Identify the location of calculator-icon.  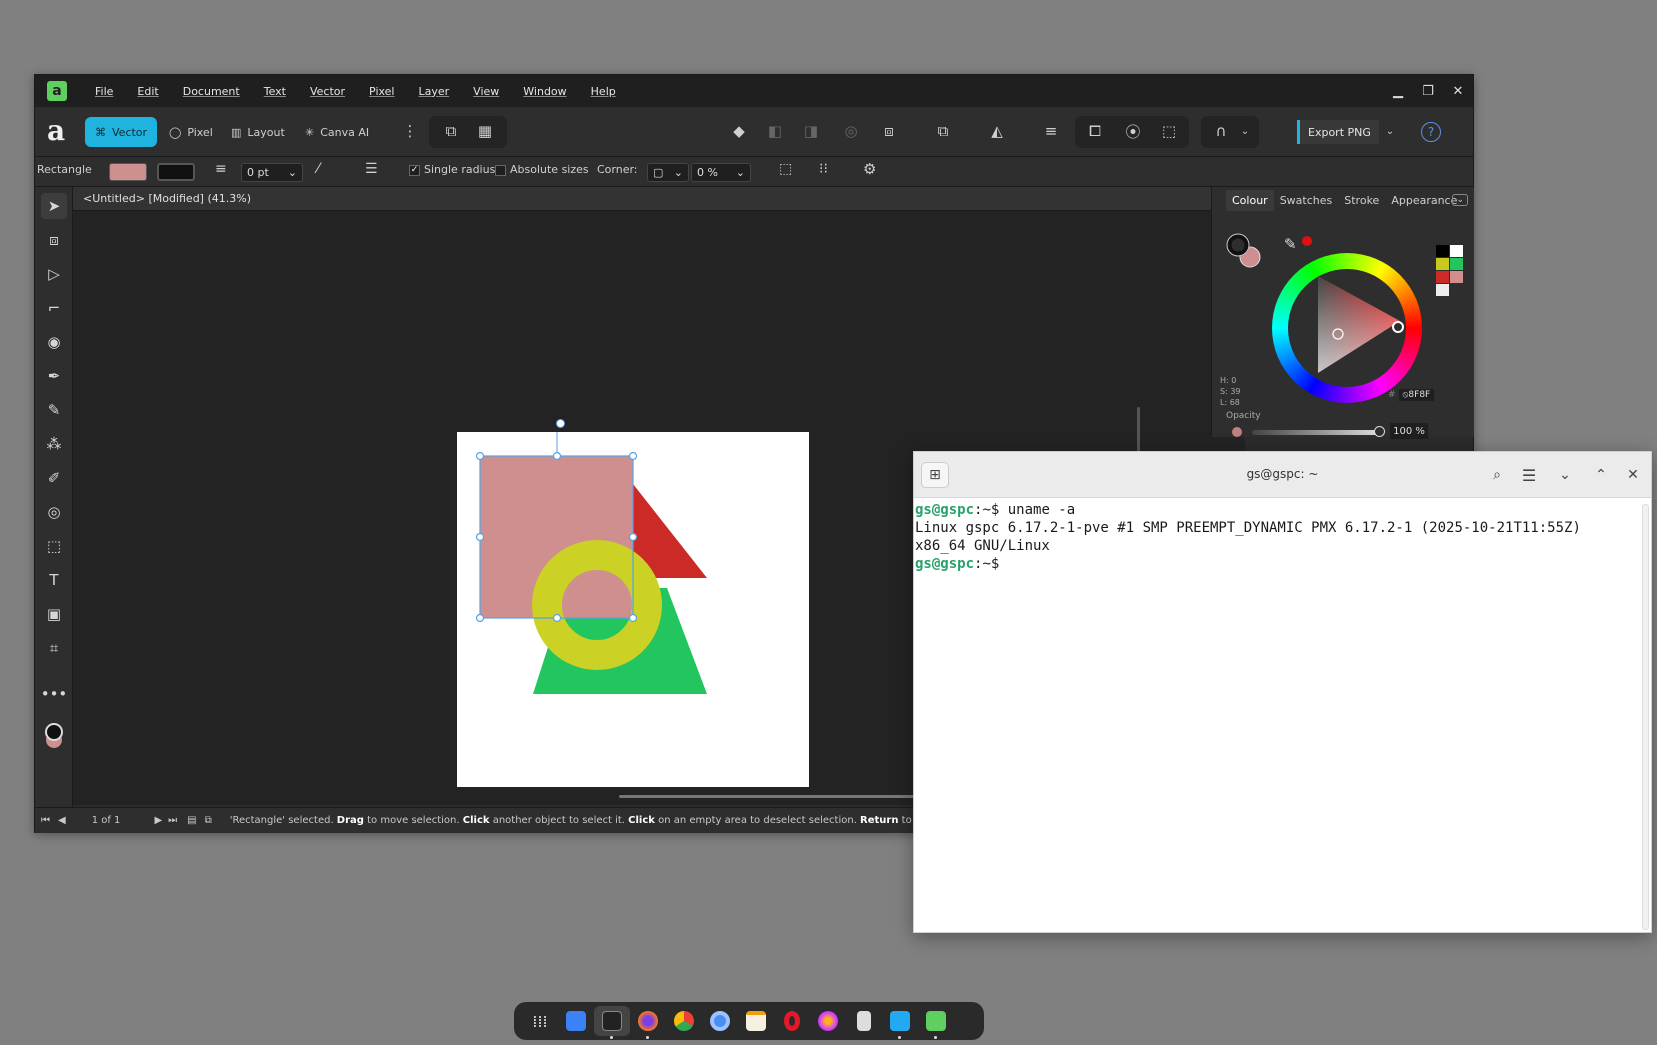
(864, 1021).